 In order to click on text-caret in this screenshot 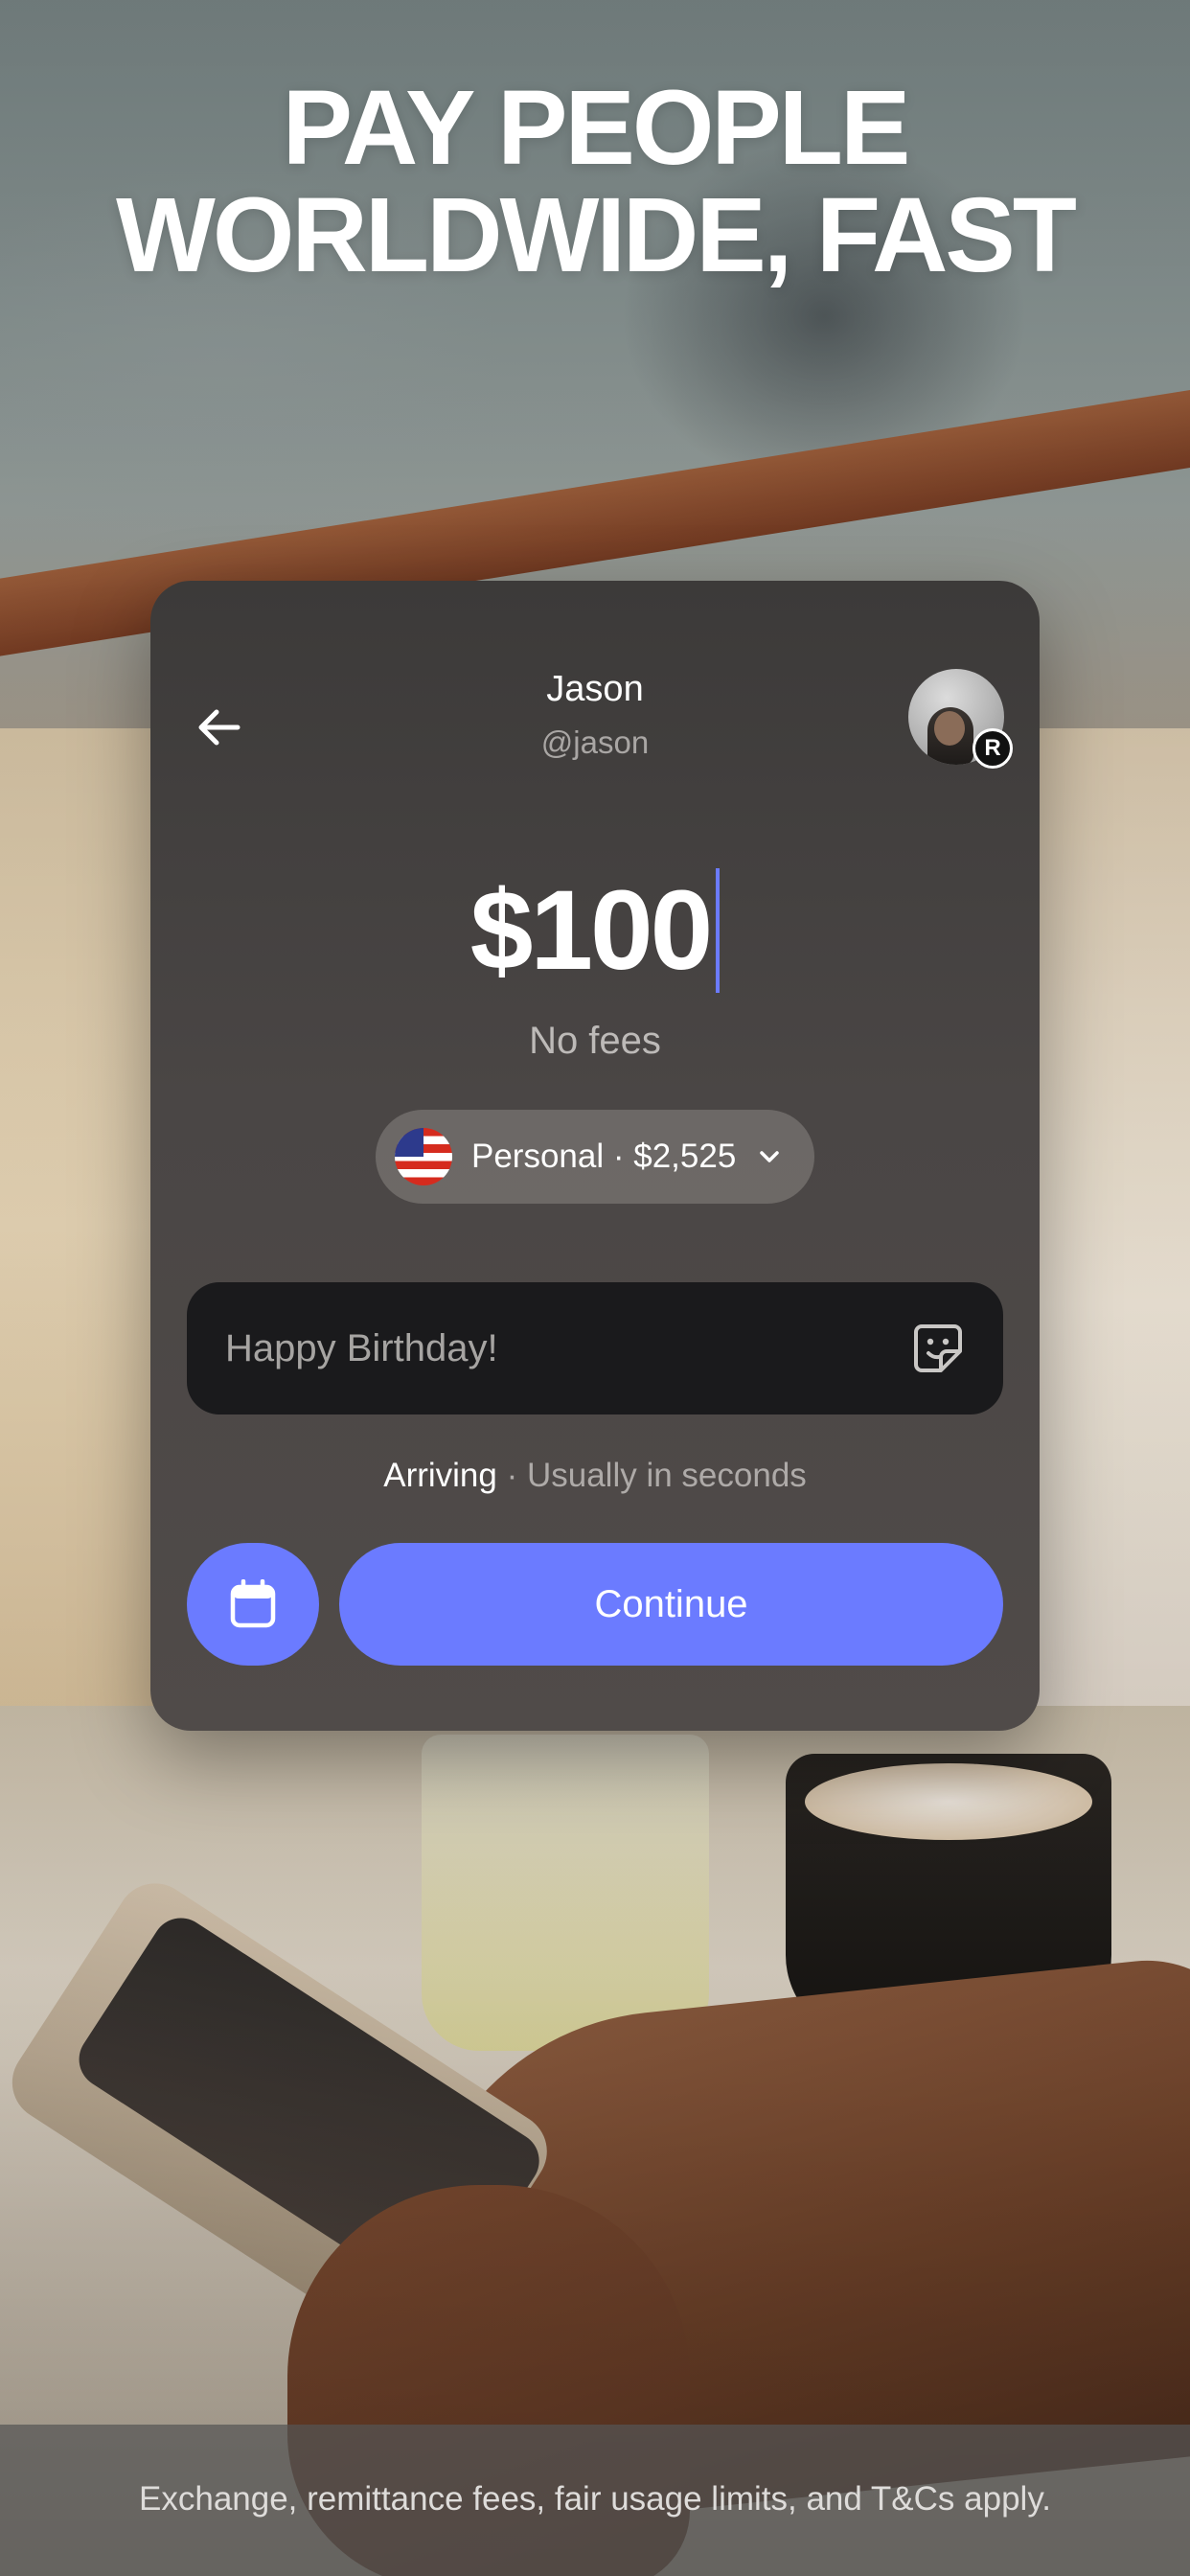, I will do `click(718, 930)`.